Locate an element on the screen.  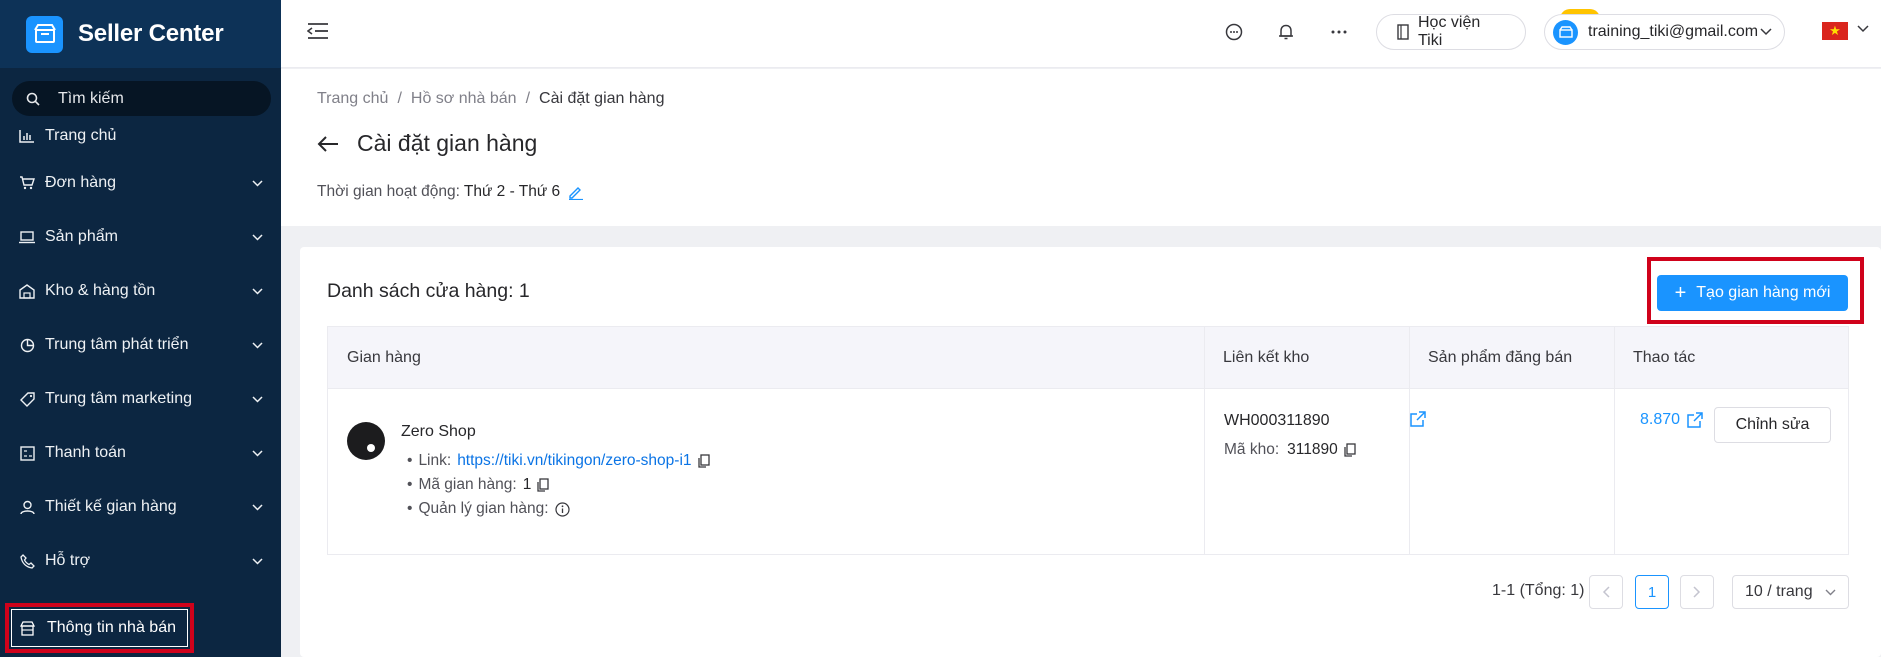
academy-label: Học viện Tiki is located at coordinates (1449, 31).